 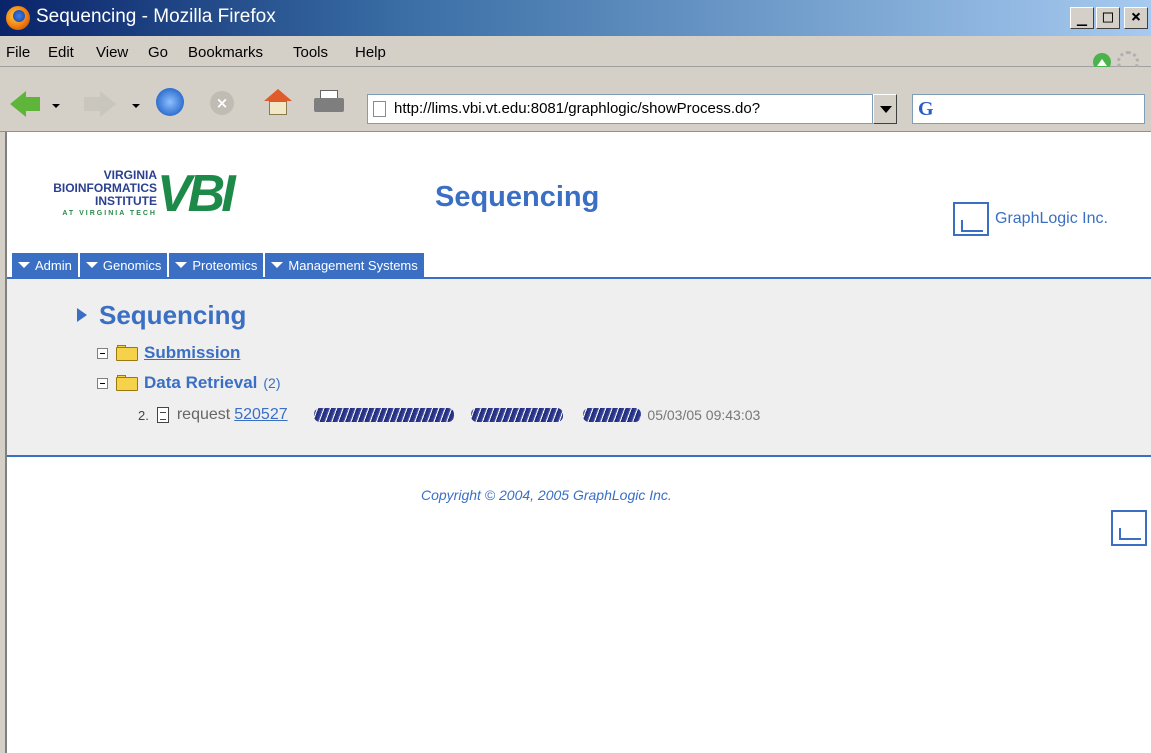 What do you see at coordinates (926, 109) in the screenshot?
I see `google-search-icon: G` at bounding box center [926, 109].